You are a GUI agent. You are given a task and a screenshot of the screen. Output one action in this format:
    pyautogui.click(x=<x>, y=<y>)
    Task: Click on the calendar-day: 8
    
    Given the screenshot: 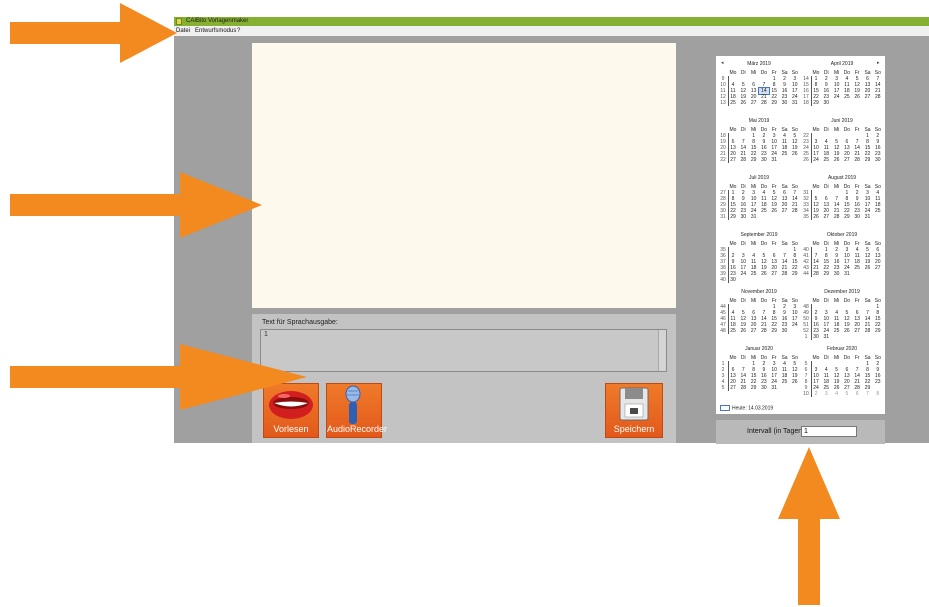 What is the action you would take?
    pyautogui.click(x=878, y=394)
    